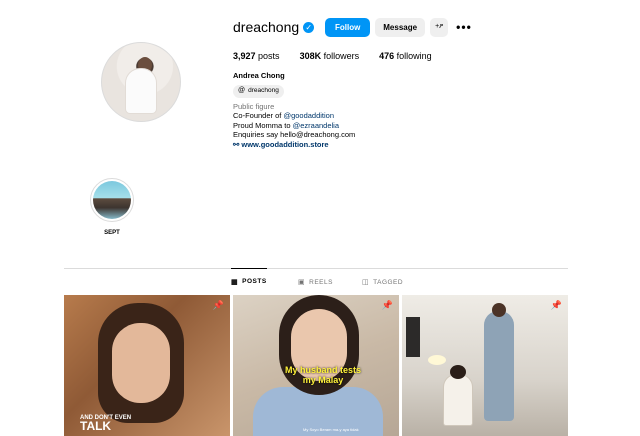 This screenshot has width=640, height=436. I want to click on reels-icon: ▣, so click(302, 282).